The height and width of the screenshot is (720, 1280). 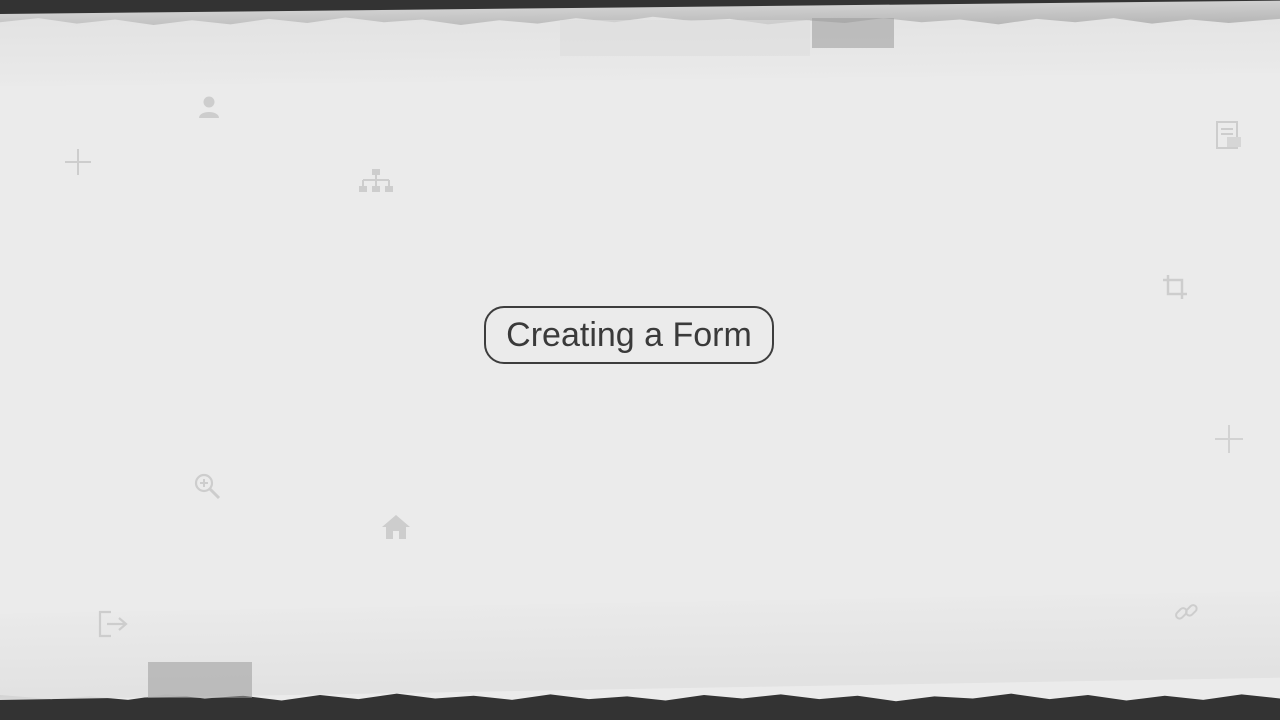 What do you see at coordinates (1186, 612) in the screenshot?
I see `link-icon` at bounding box center [1186, 612].